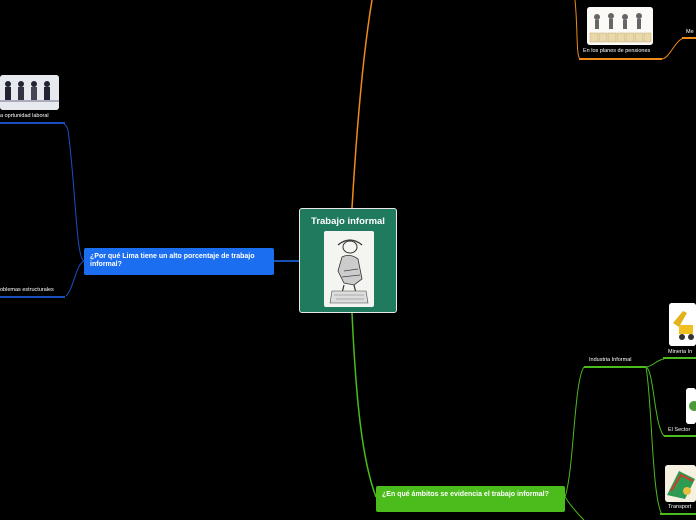 The height and width of the screenshot is (520, 696). I want to click on orange-branch-line, so click(362, 104).